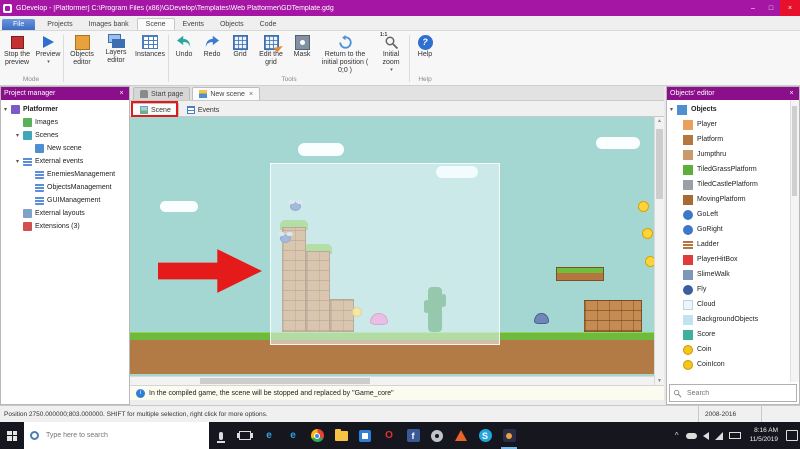 The height and width of the screenshot is (449, 800). Describe the element at coordinates (790, 8) in the screenshot. I see `close-button: ×` at that location.